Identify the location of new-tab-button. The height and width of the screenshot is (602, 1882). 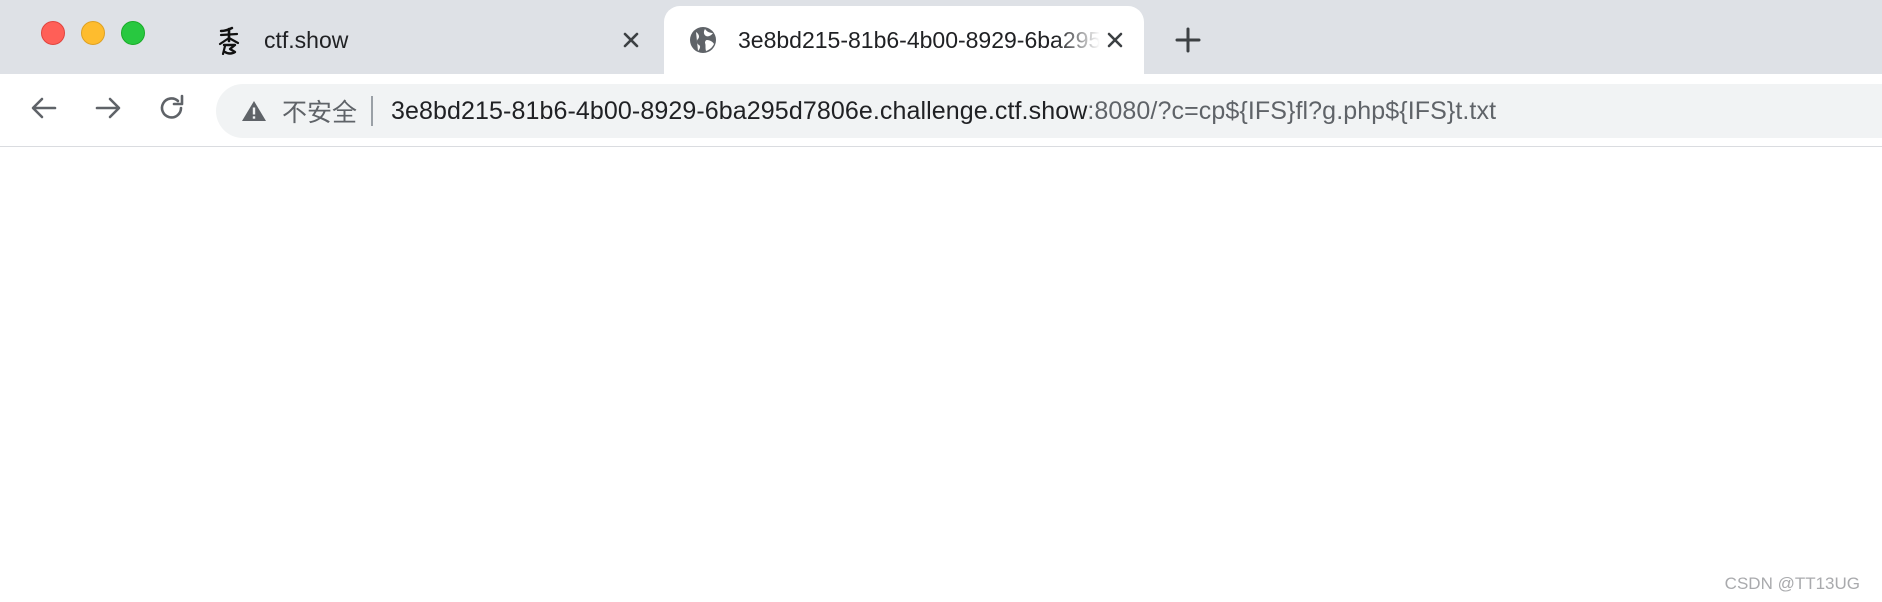
(1188, 42).